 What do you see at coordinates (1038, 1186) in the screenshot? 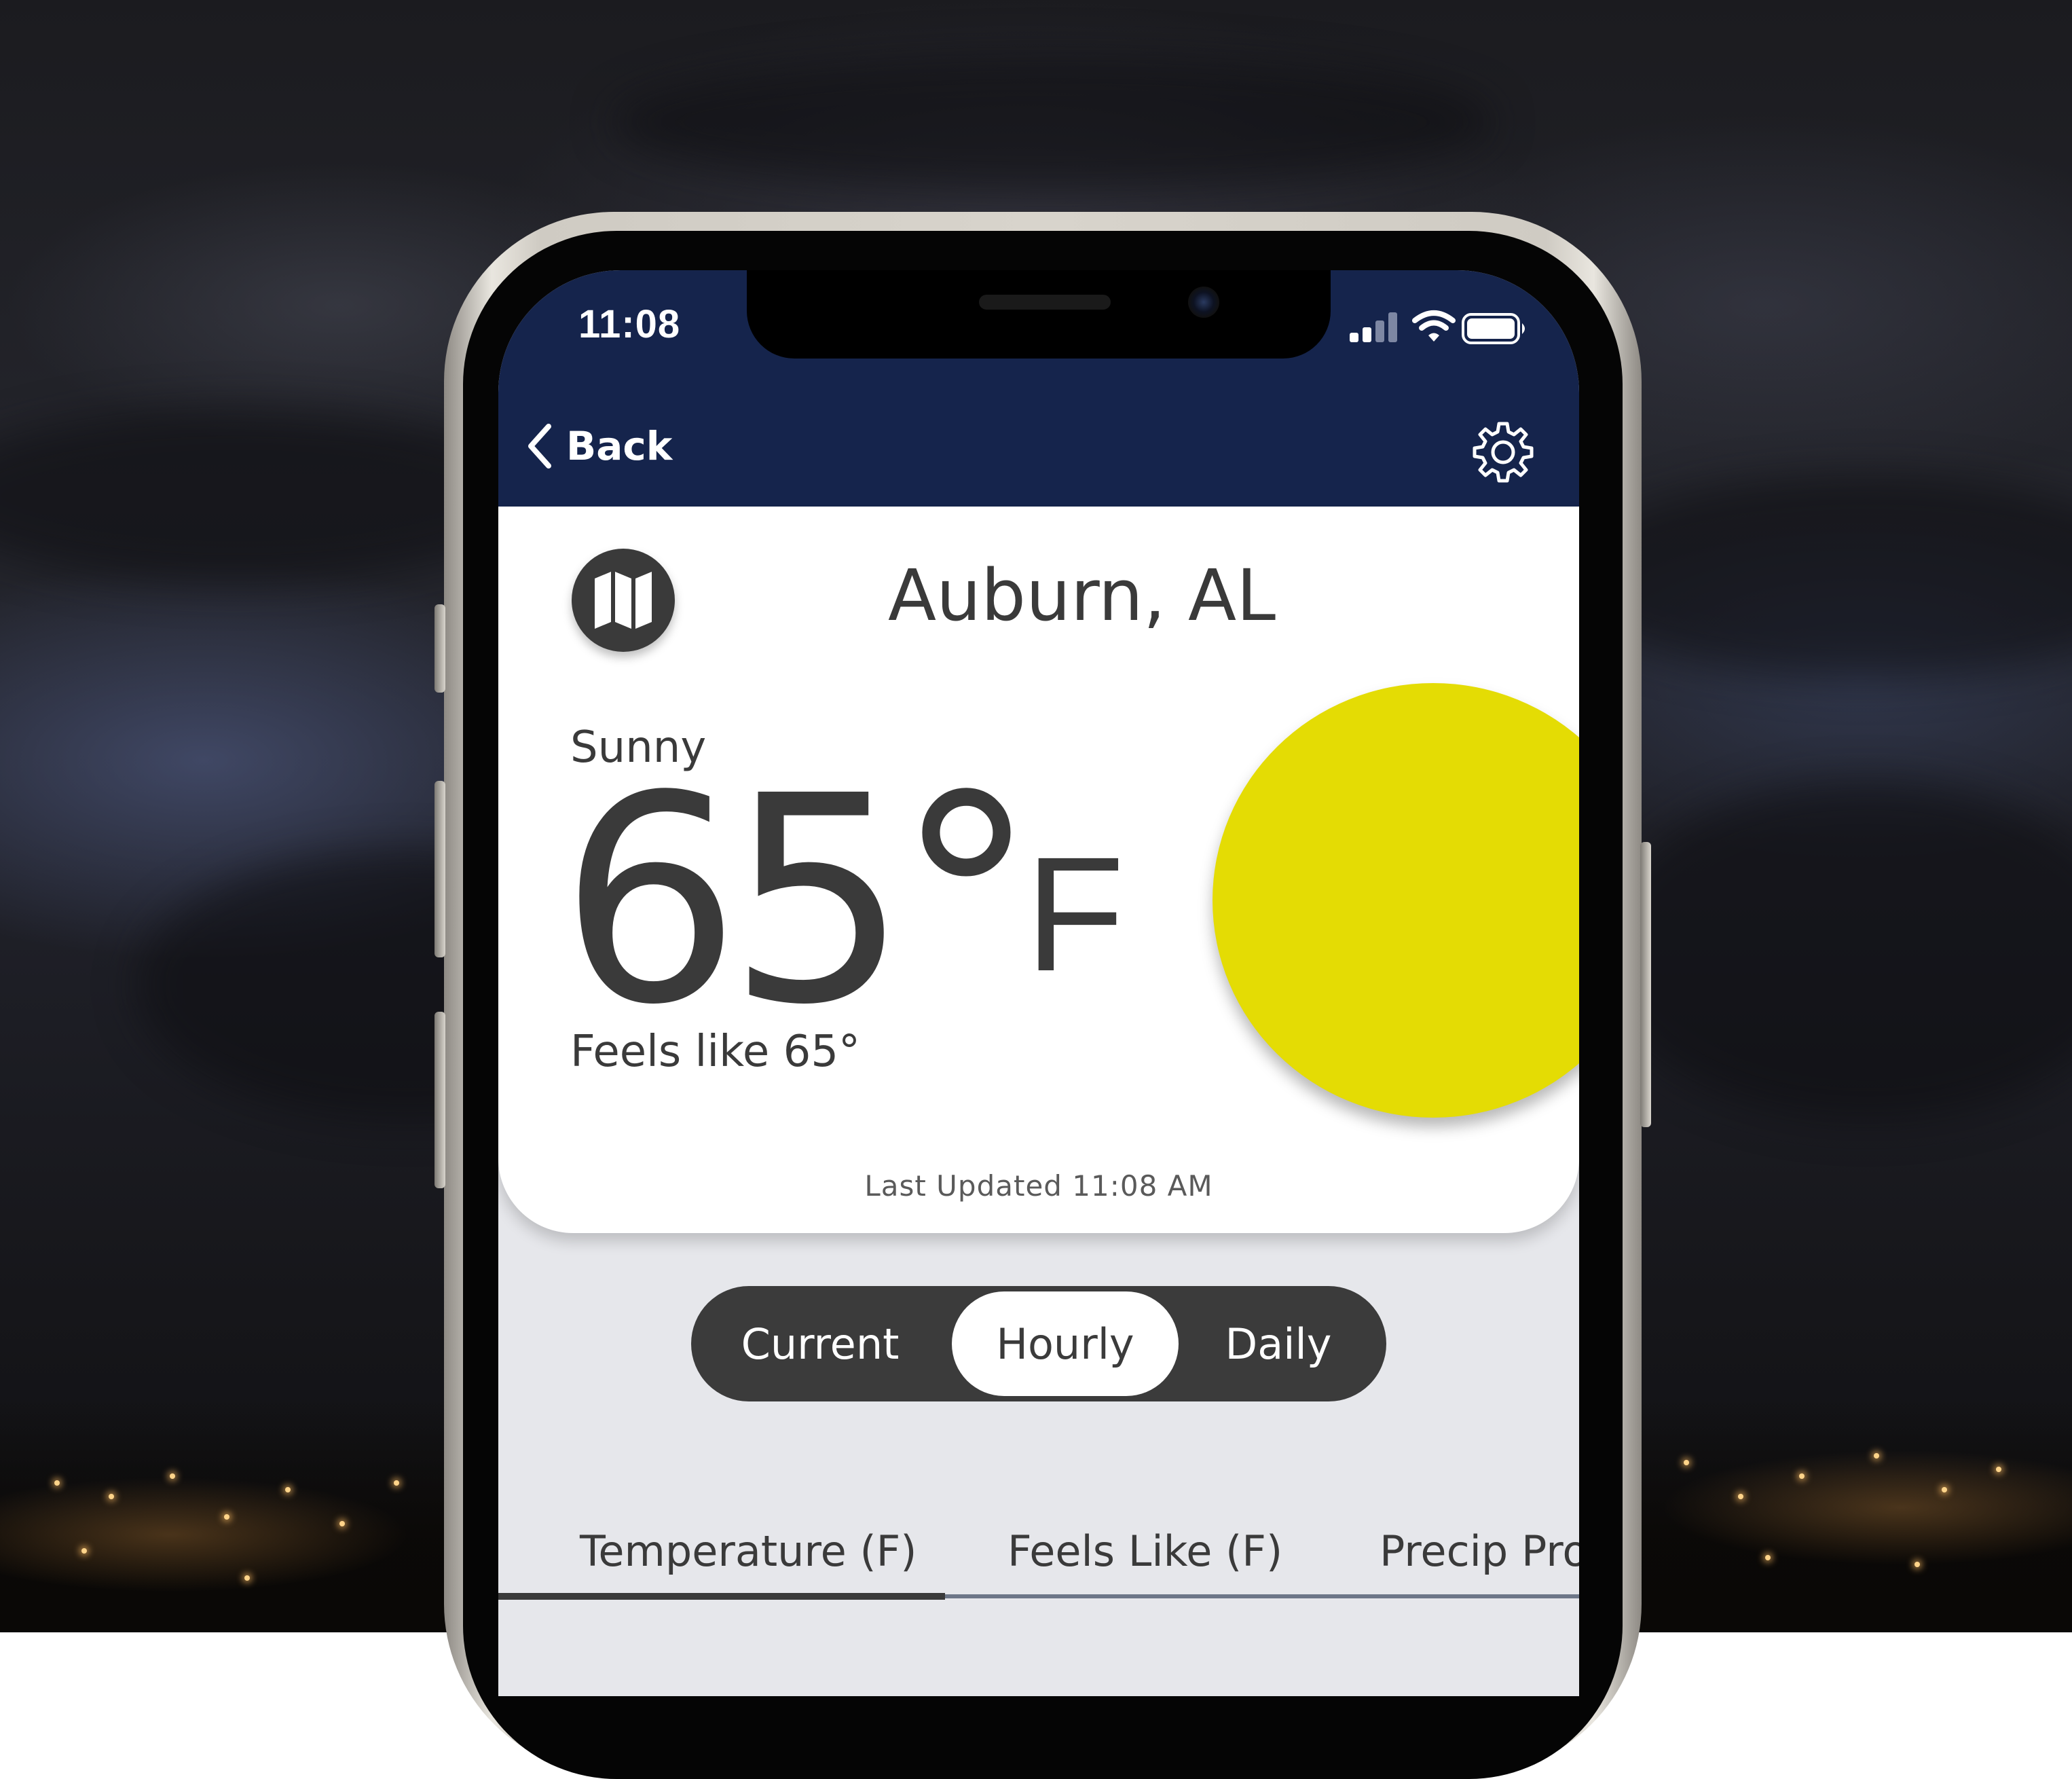
I see `last-updated-text: Last Updated 11:08 AM` at bounding box center [1038, 1186].